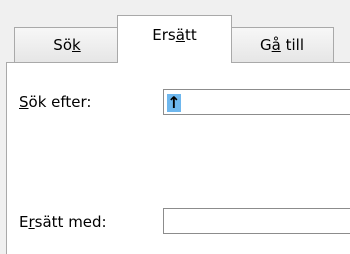 The height and width of the screenshot is (254, 350). Describe the element at coordinates (55, 102) in the screenshot. I see `find-what-label: Sök efter:` at that location.